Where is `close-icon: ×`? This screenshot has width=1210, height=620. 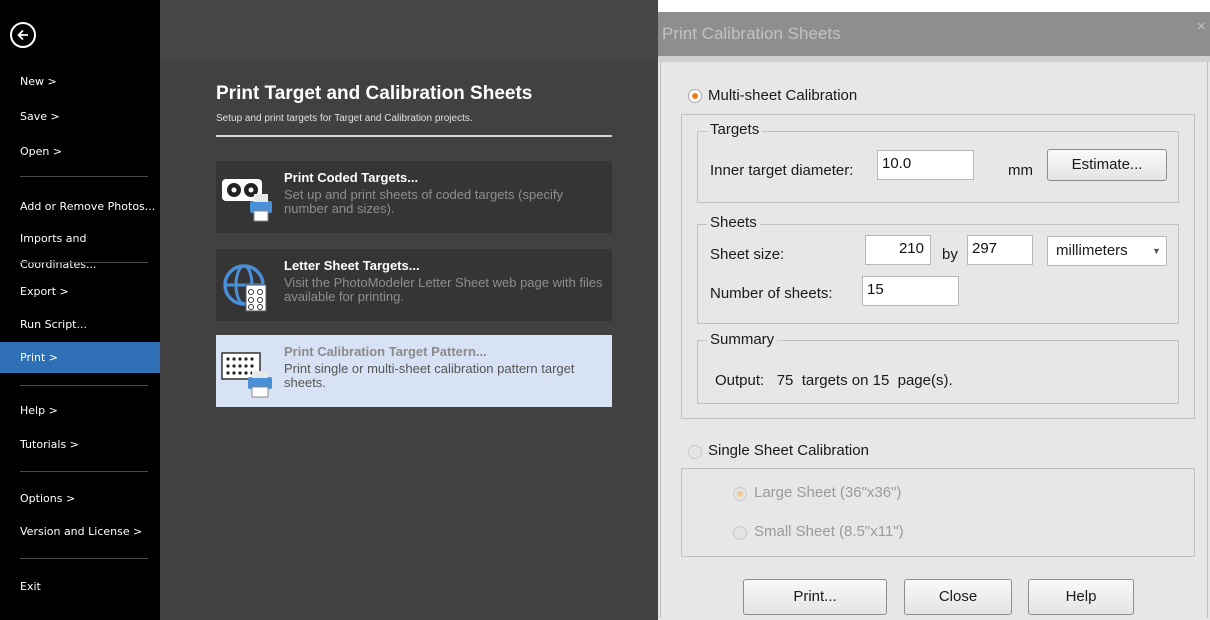 close-icon: × is located at coordinates (1201, 26).